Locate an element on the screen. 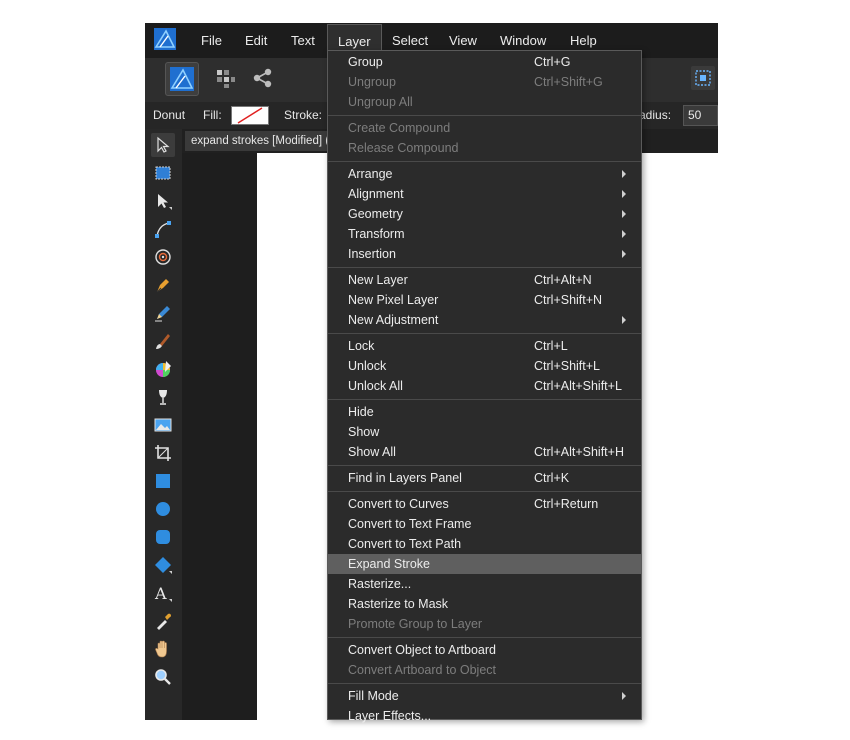 The image size is (850, 740). menu-item-new-layer: New Layer Ctrl+Alt+N is located at coordinates (484, 280).